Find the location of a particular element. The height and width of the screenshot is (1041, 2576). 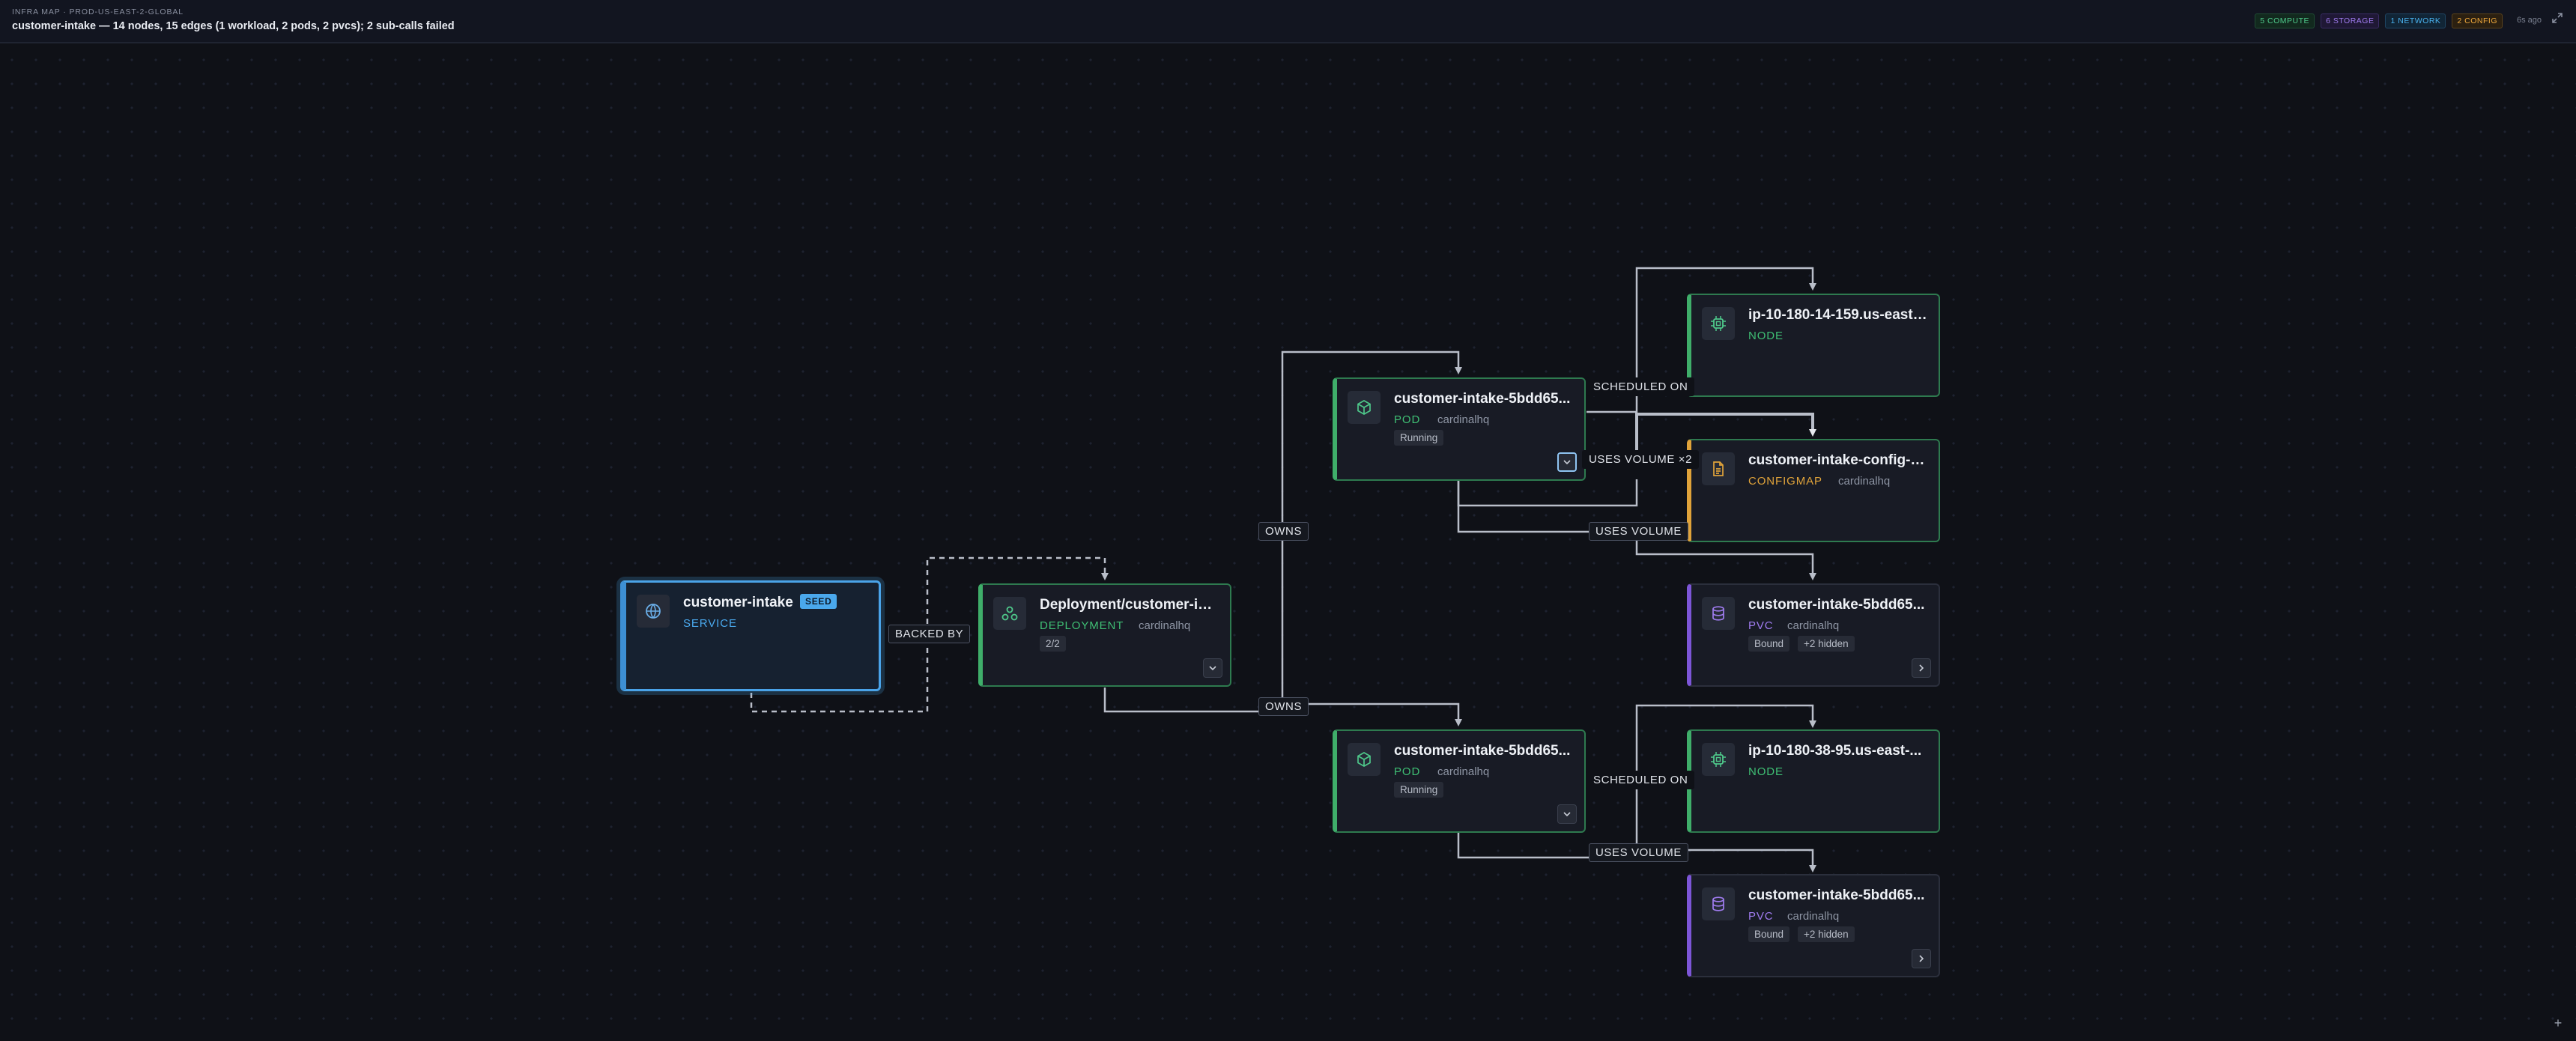

edge-label-uses-volume-x2: USES VOLUME ×2 is located at coordinates (1641, 460).